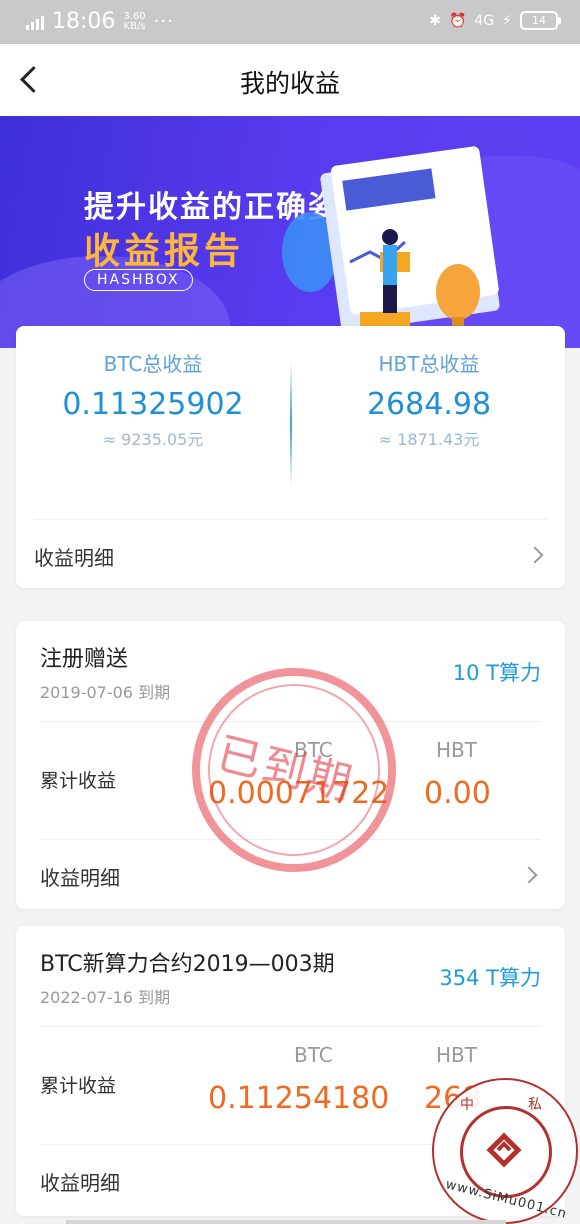 The width and height of the screenshot is (580, 1224). I want to click on network-type: 4G, so click(484, 20).